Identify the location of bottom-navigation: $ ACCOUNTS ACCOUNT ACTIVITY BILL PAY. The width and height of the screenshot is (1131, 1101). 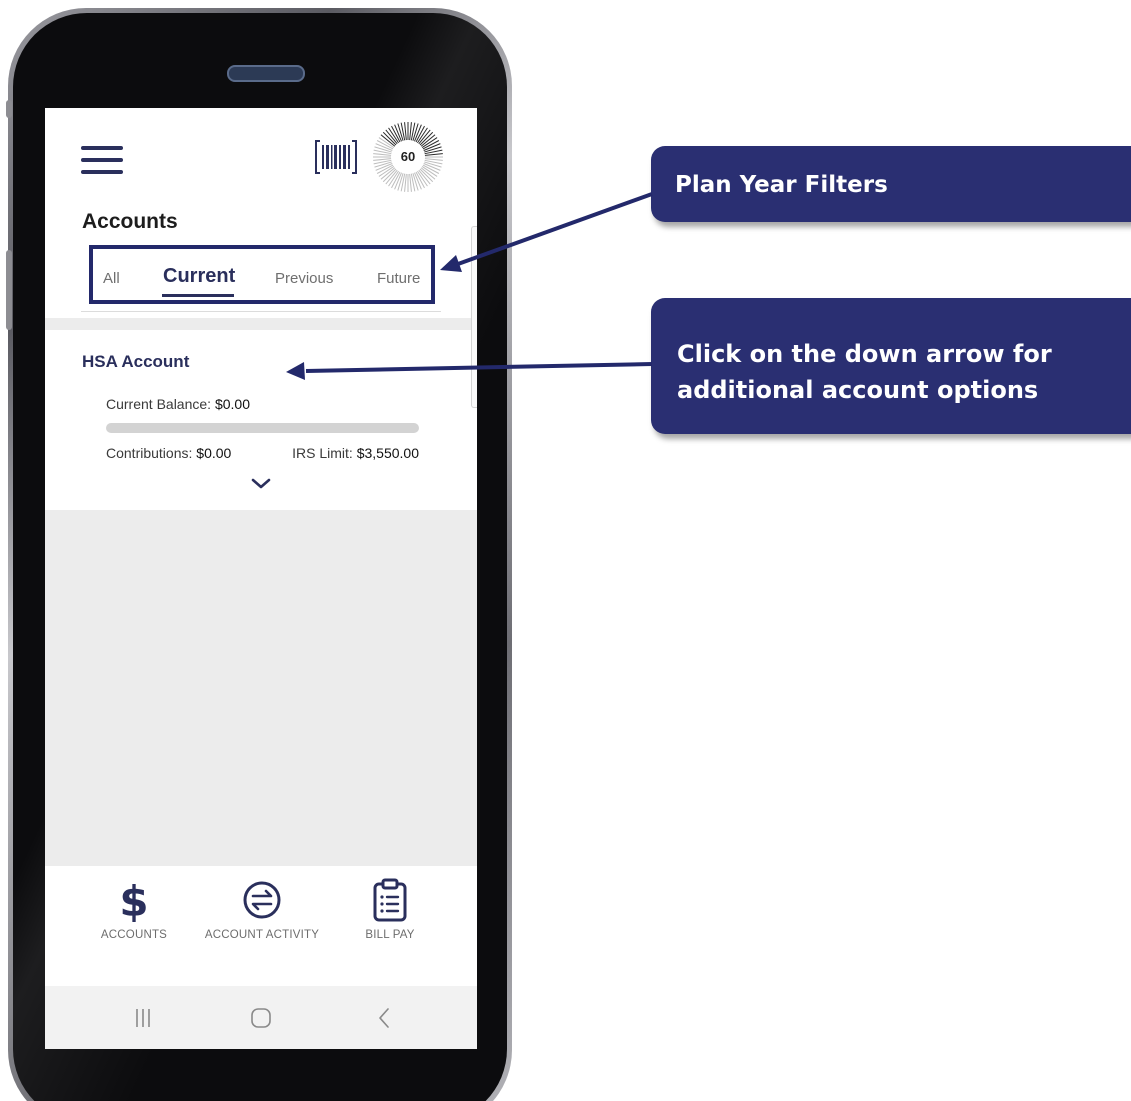
(261, 926).